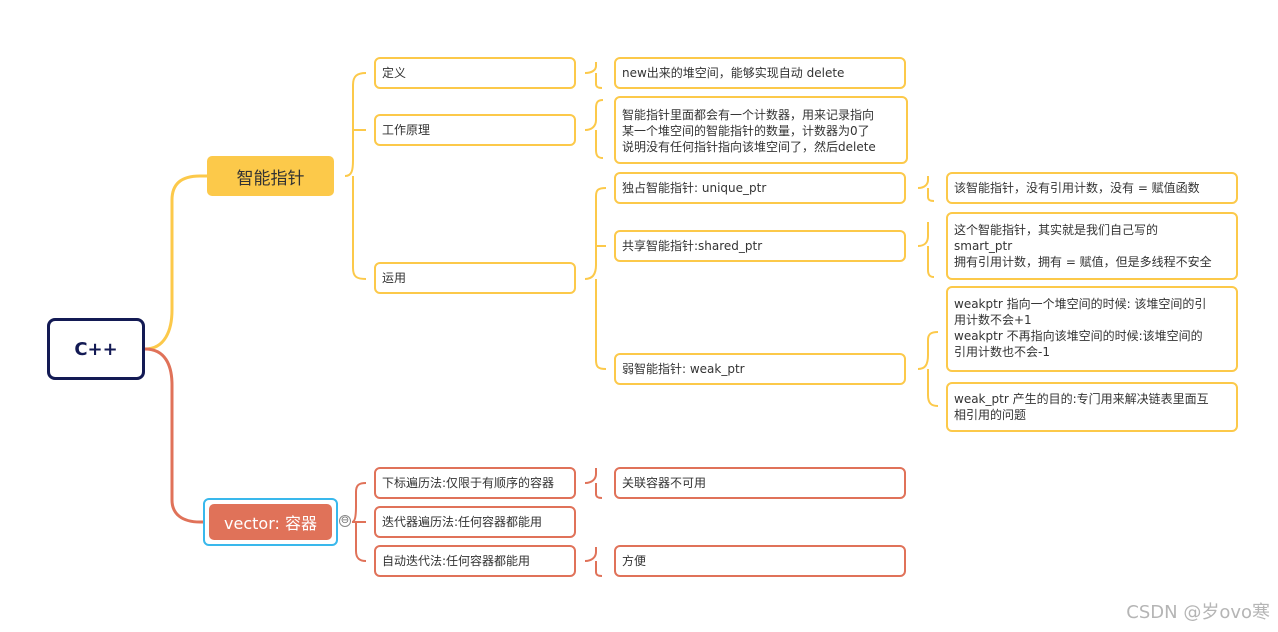 The width and height of the screenshot is (1278, 632). I want to click on node-iterator-traversal: 迭代器遍历法:任何容器都能用, so click(475, 522).